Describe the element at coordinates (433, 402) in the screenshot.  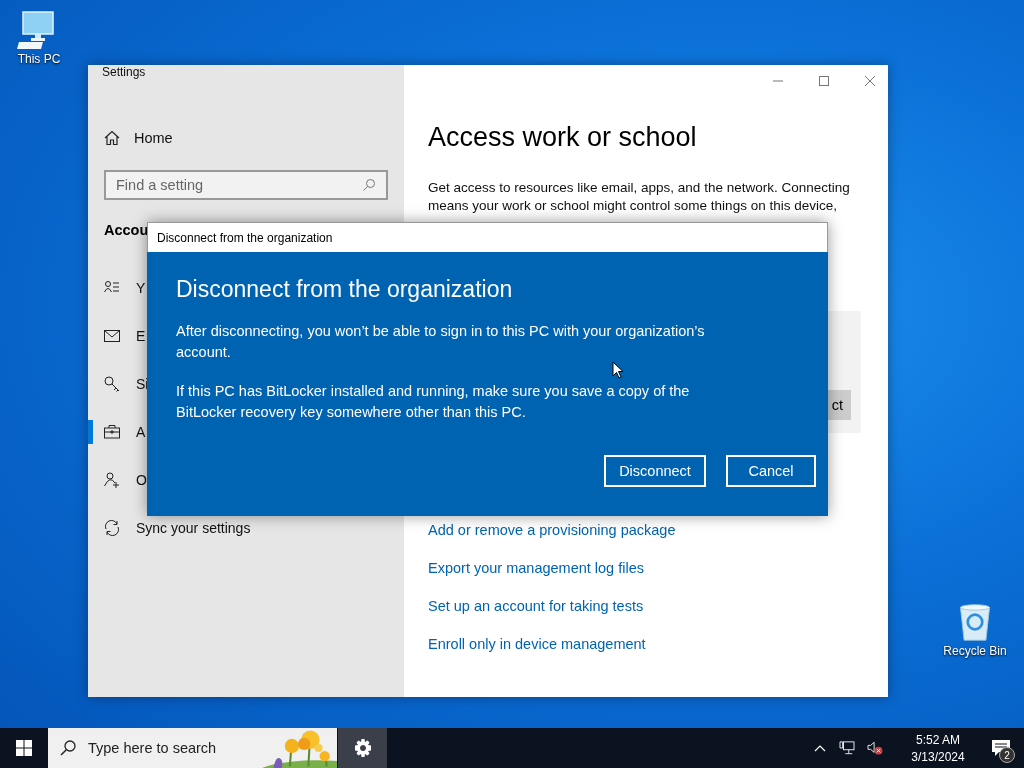
I see `dialog-message: If this PC has BitLocker installed and running, make sure you save a copy of the BitLocker recovery key somewhere other than this PC.` at that location.